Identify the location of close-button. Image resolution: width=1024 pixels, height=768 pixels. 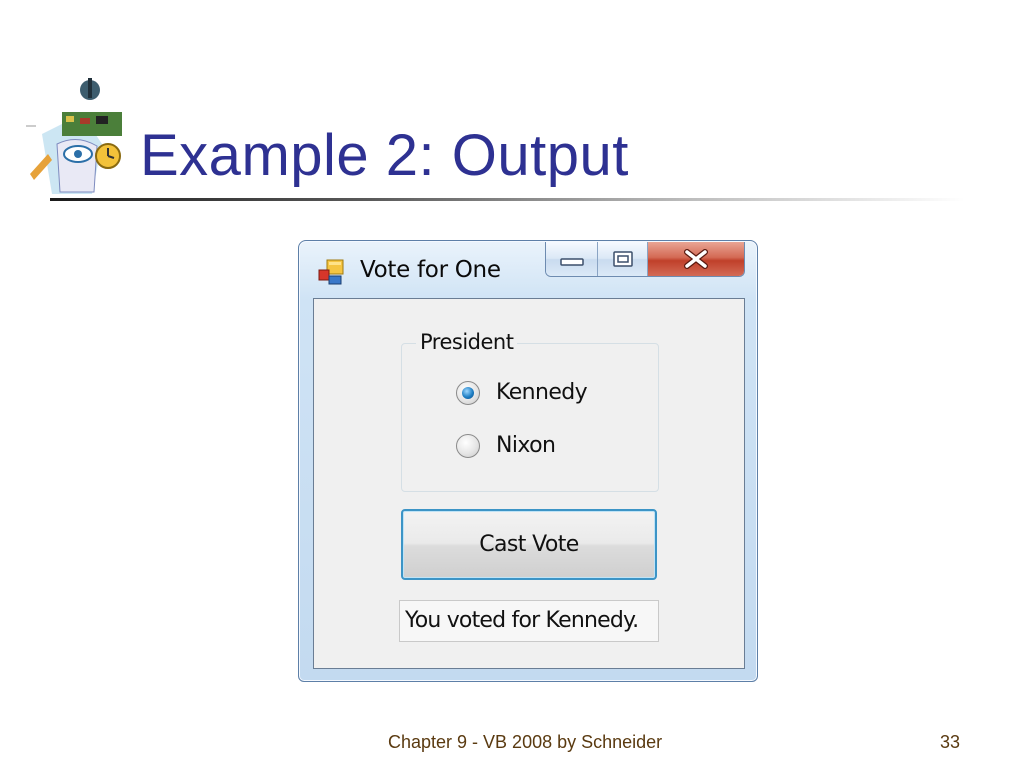
(696, 259).